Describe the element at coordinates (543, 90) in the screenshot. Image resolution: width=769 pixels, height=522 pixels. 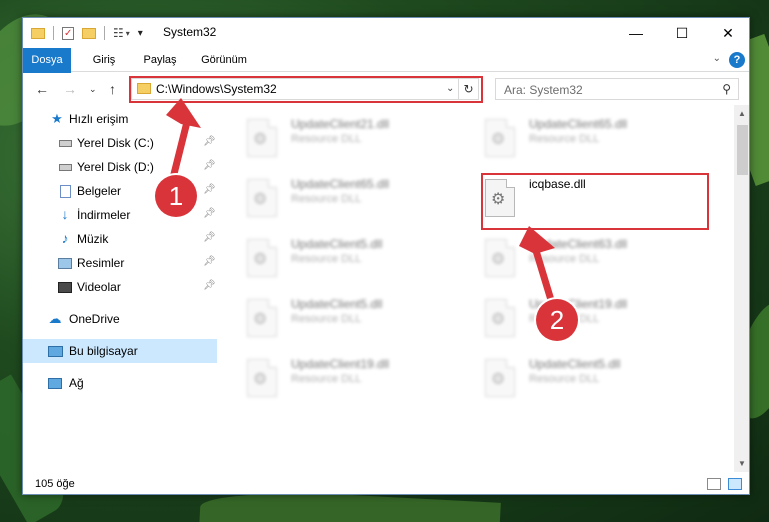
I see `search-placeholder: Ara: System32` at that location.